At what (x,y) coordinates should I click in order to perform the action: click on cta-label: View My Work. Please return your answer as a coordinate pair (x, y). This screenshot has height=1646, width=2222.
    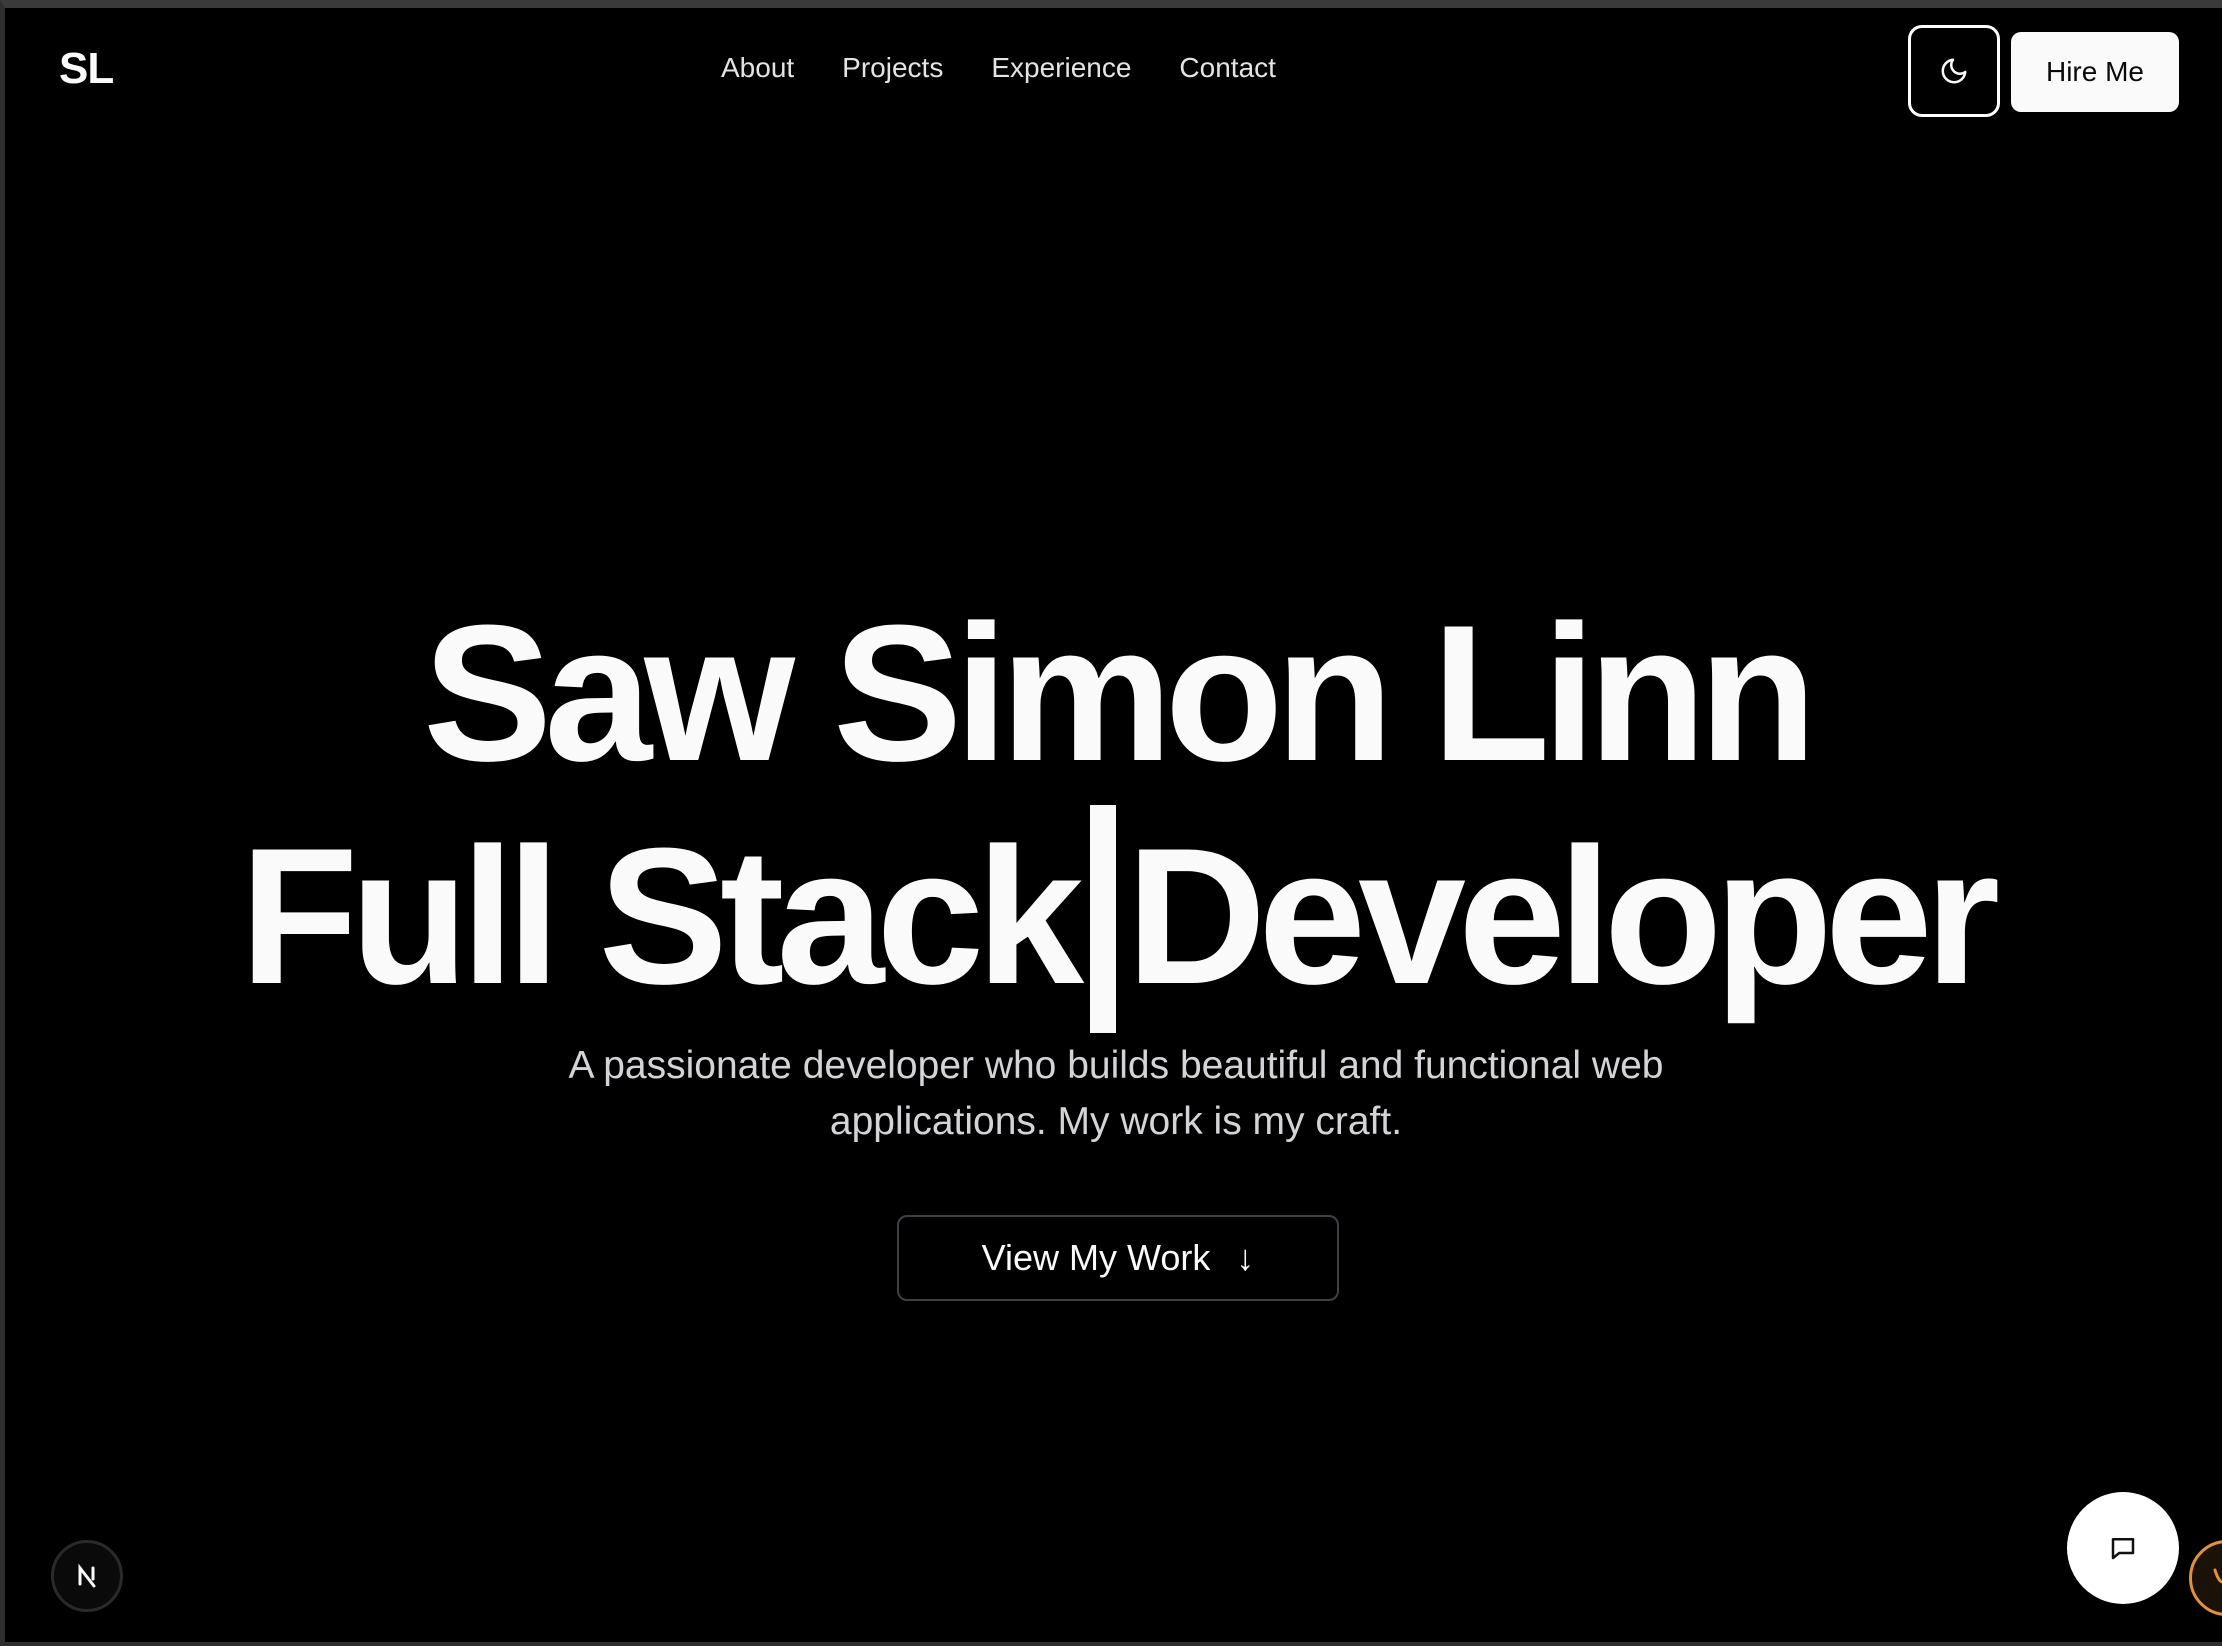
    Looking at the image, I should click on (1096, 1257).